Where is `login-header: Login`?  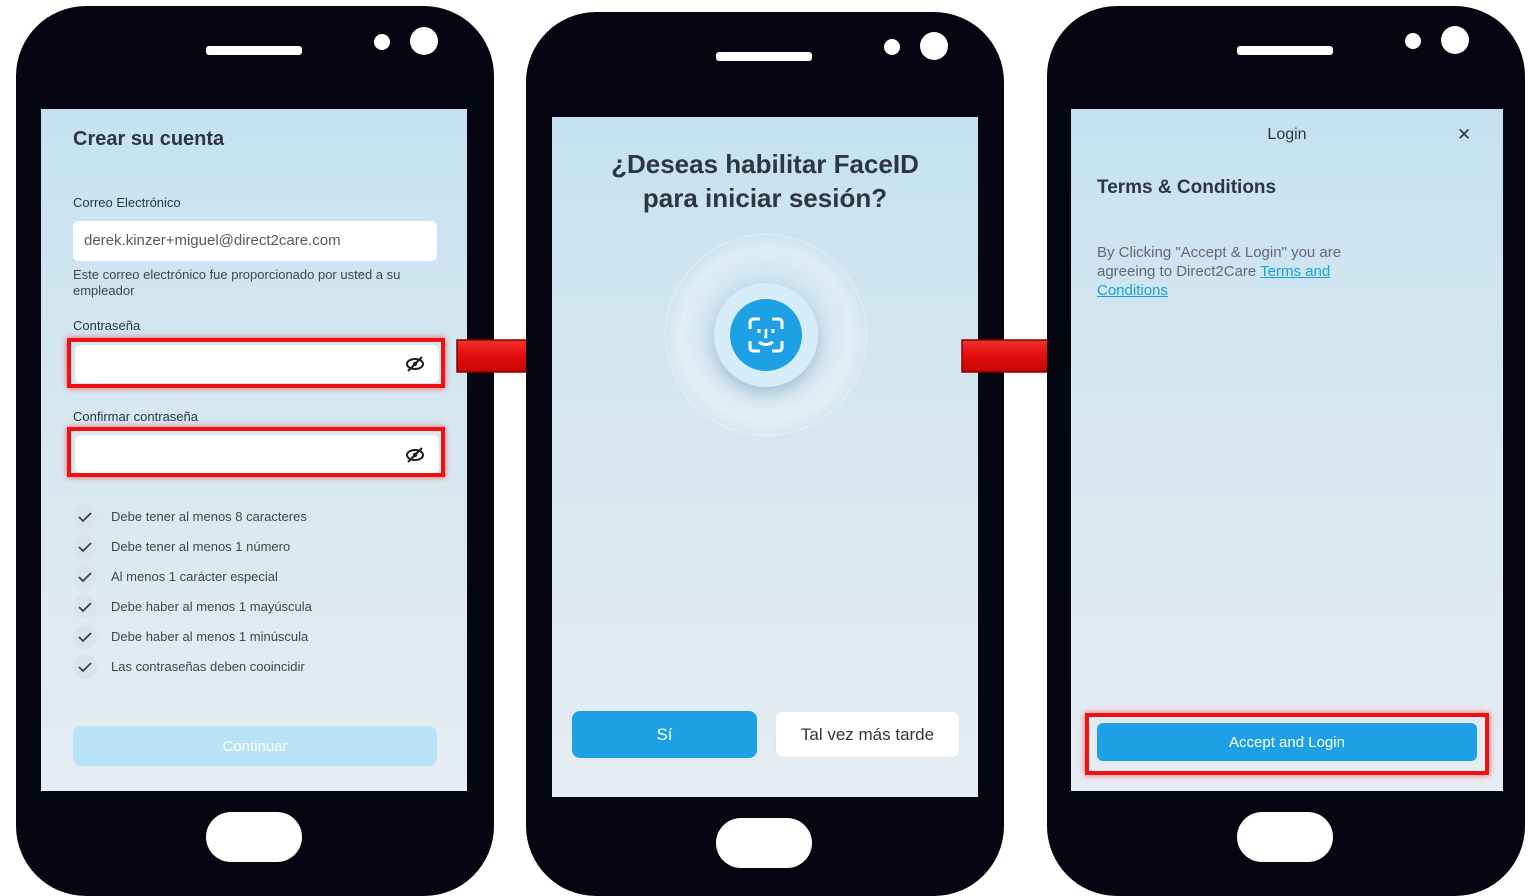
login-header: Login is located at coordinates (1287, 134).